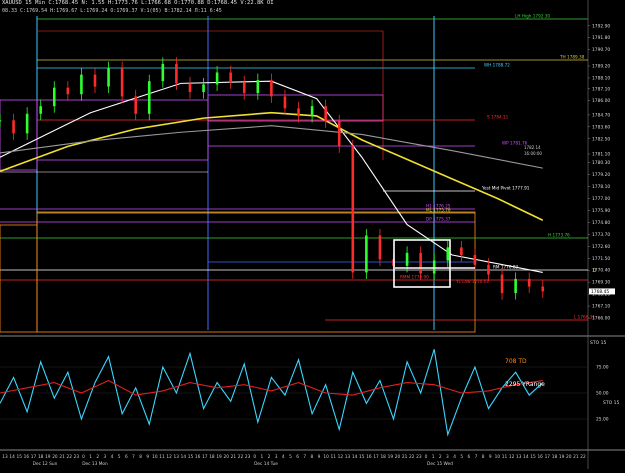 Image resolution: width=625 pixels, height=473 pixels. What do you see at coordinates (601, 283) in the screenshot?
I see `y-tick-label: 1769.30` at bounding box center [601, 283].